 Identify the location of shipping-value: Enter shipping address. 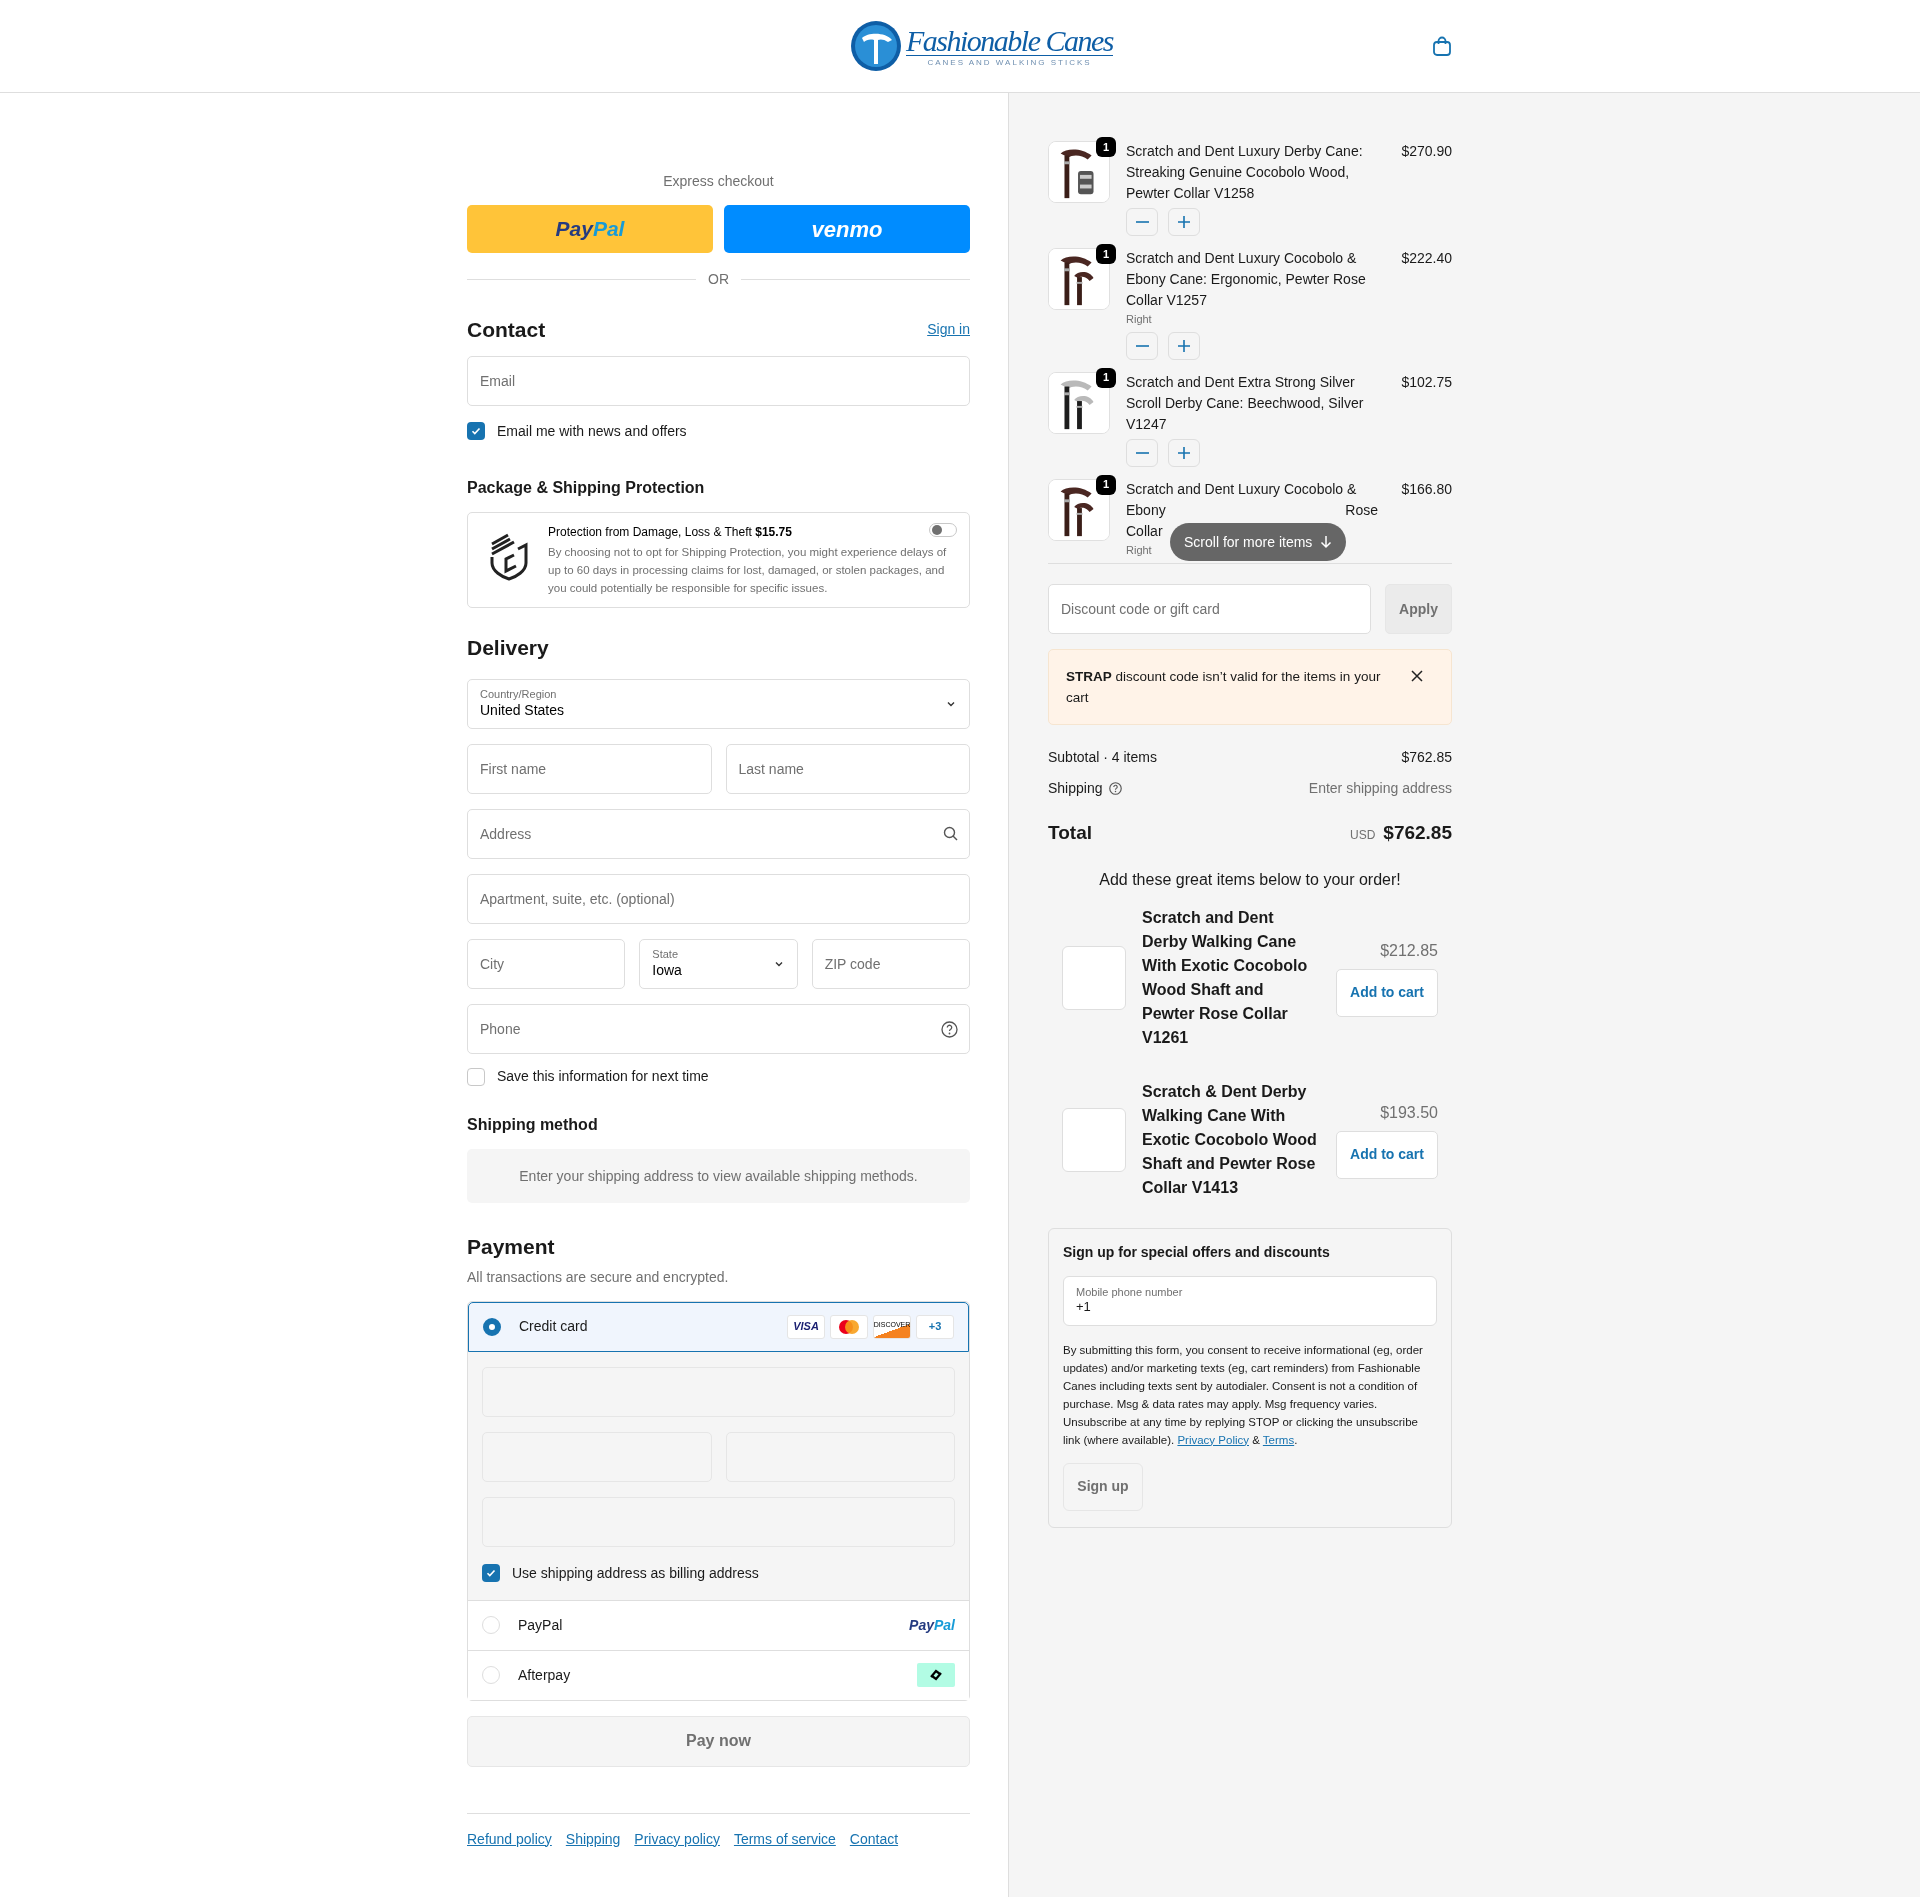
(1380, 788).